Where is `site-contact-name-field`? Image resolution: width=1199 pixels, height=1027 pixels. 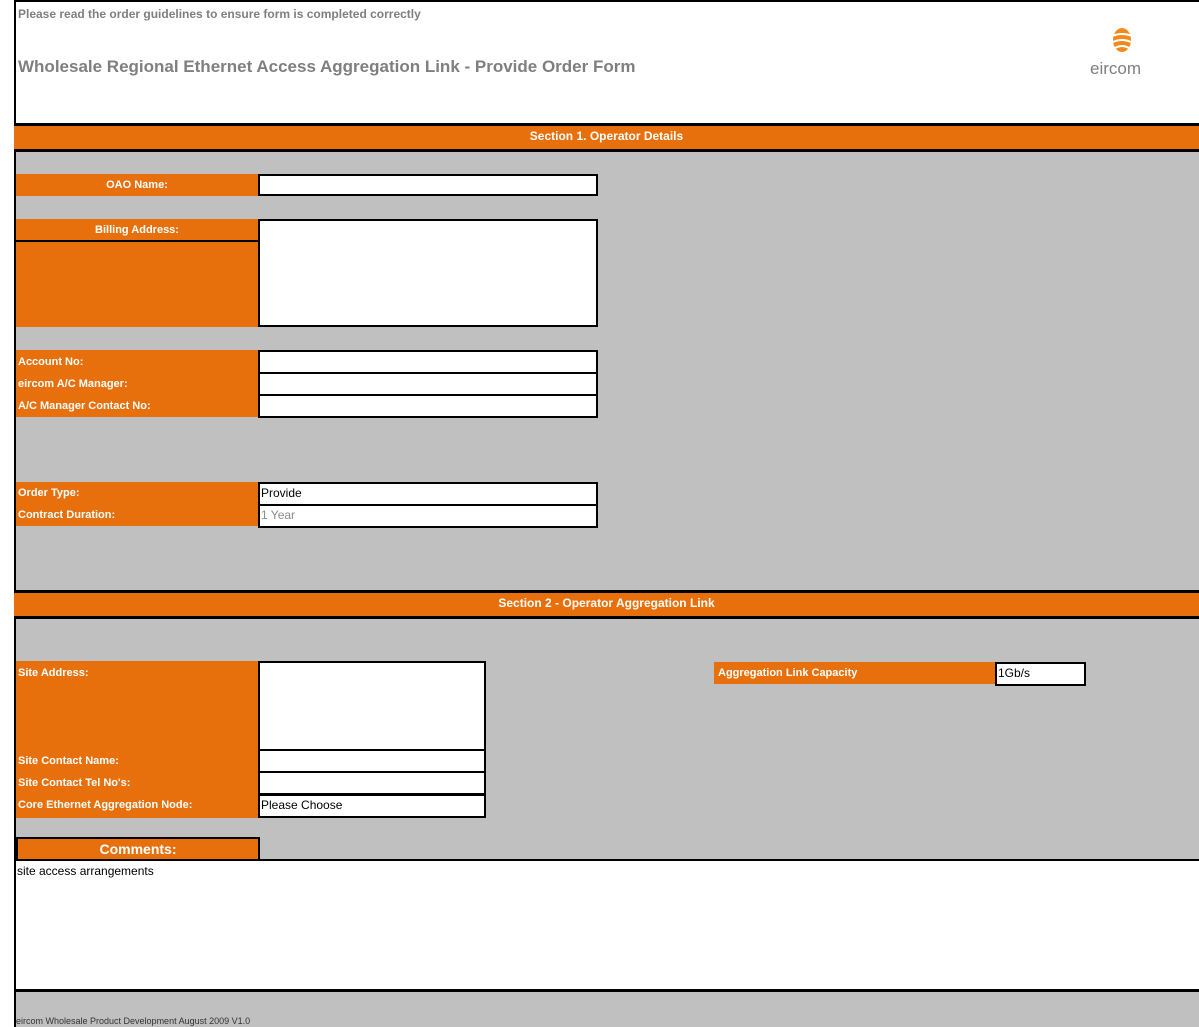
site-contact-name-field is located at coordinates (372, 761).